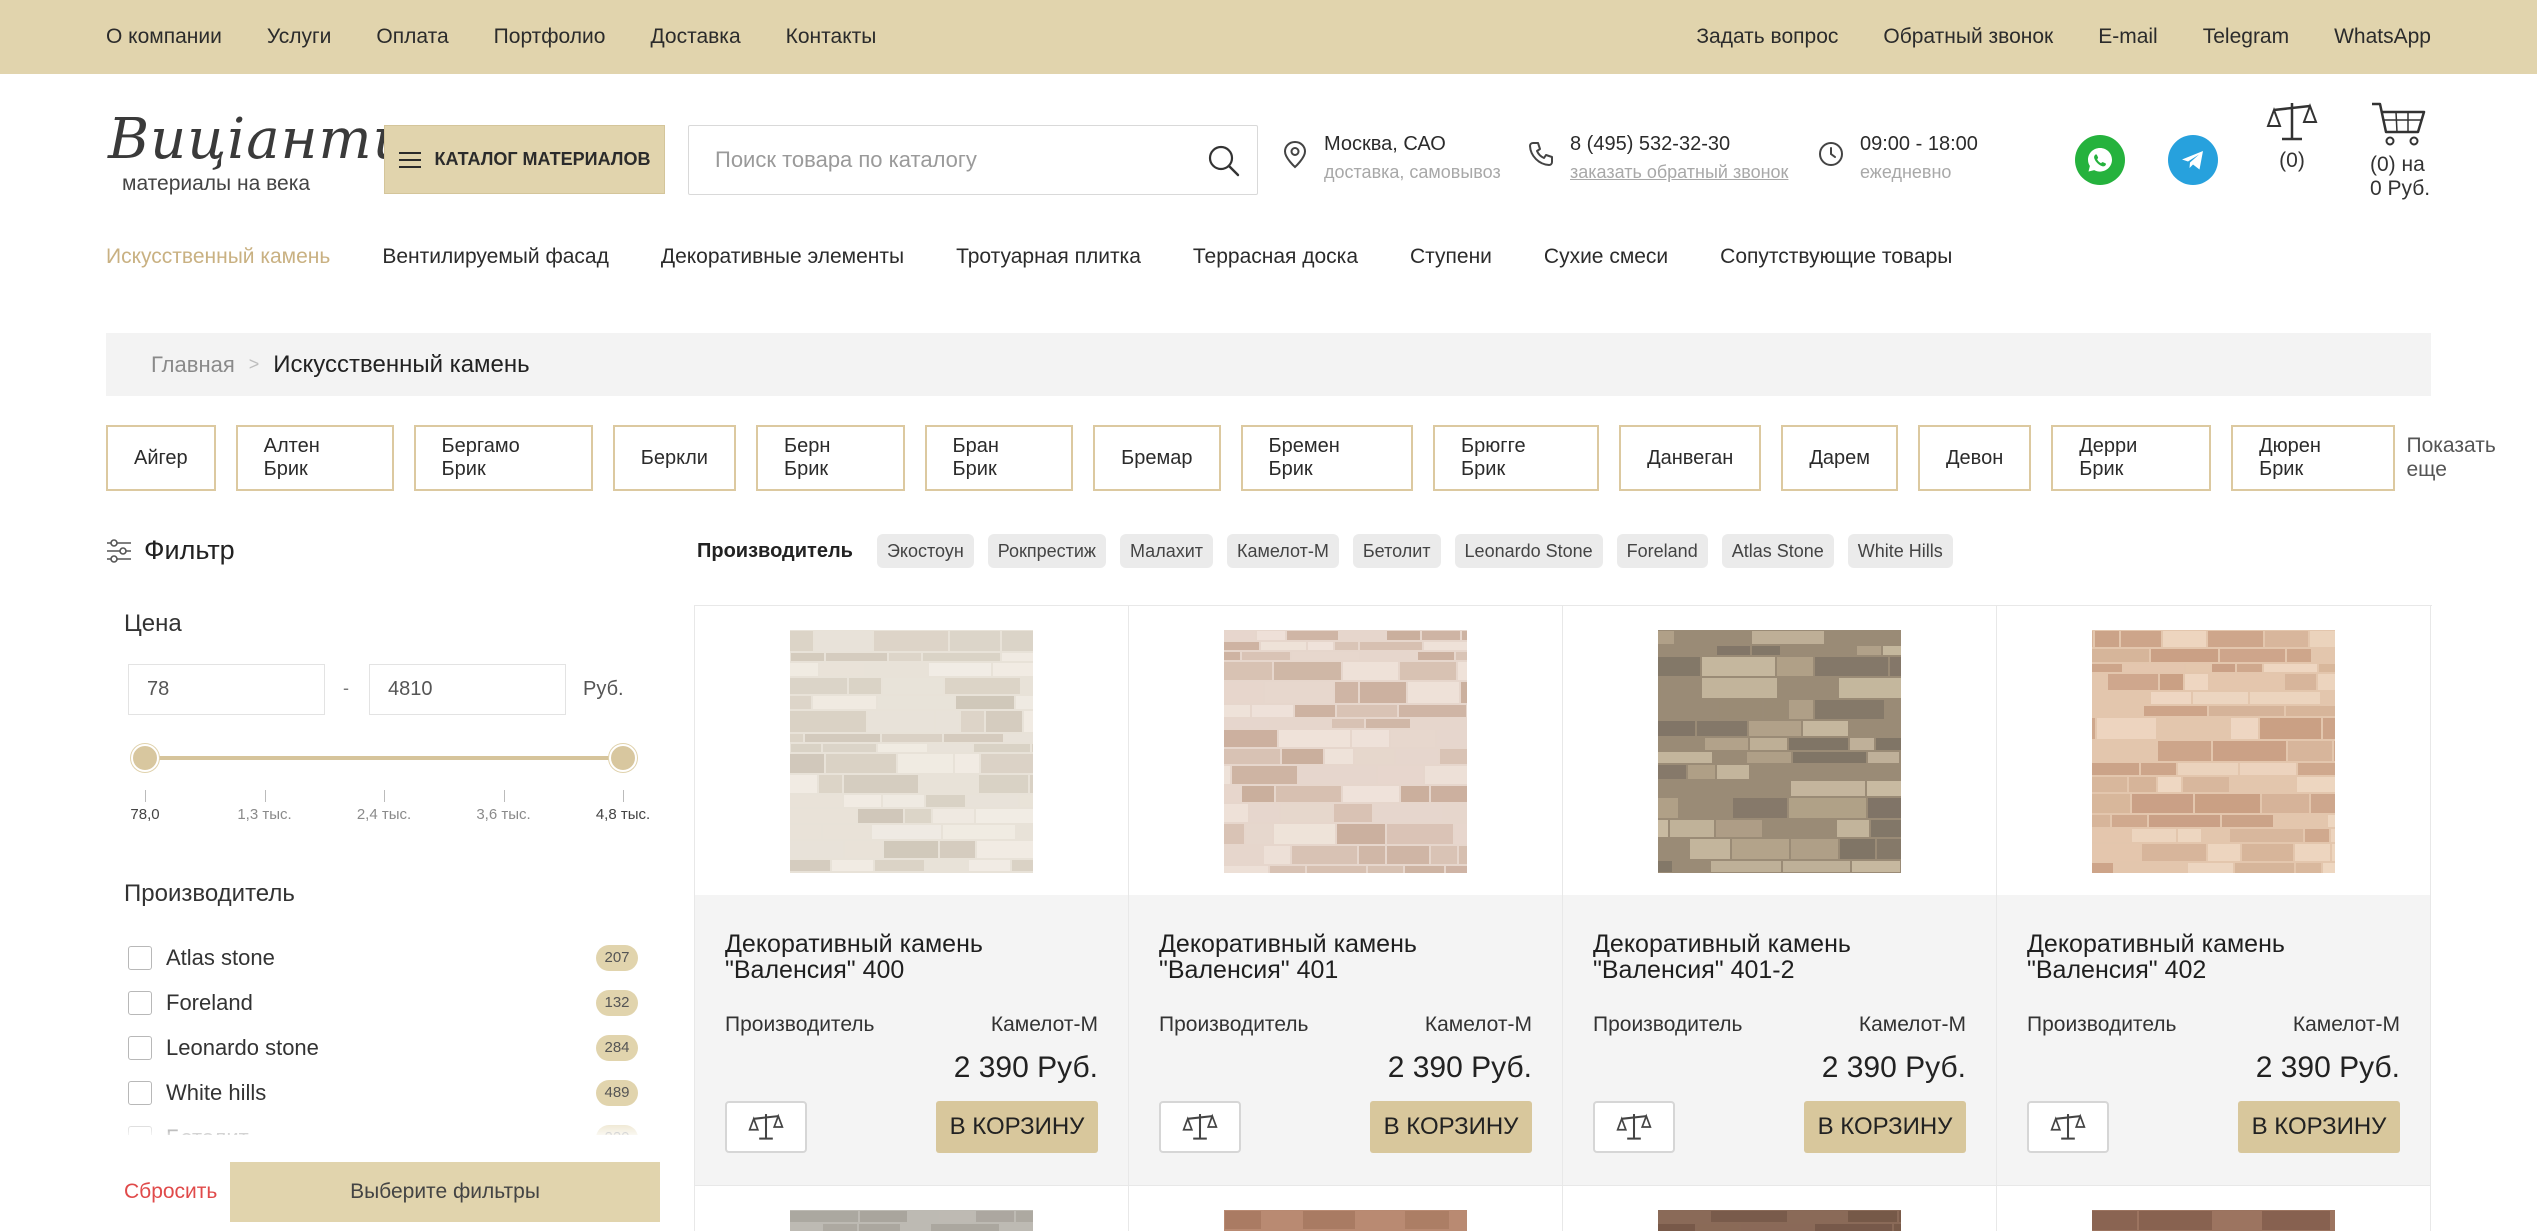  I want to click on producer-pill: Foreland, so click(1662, 551).